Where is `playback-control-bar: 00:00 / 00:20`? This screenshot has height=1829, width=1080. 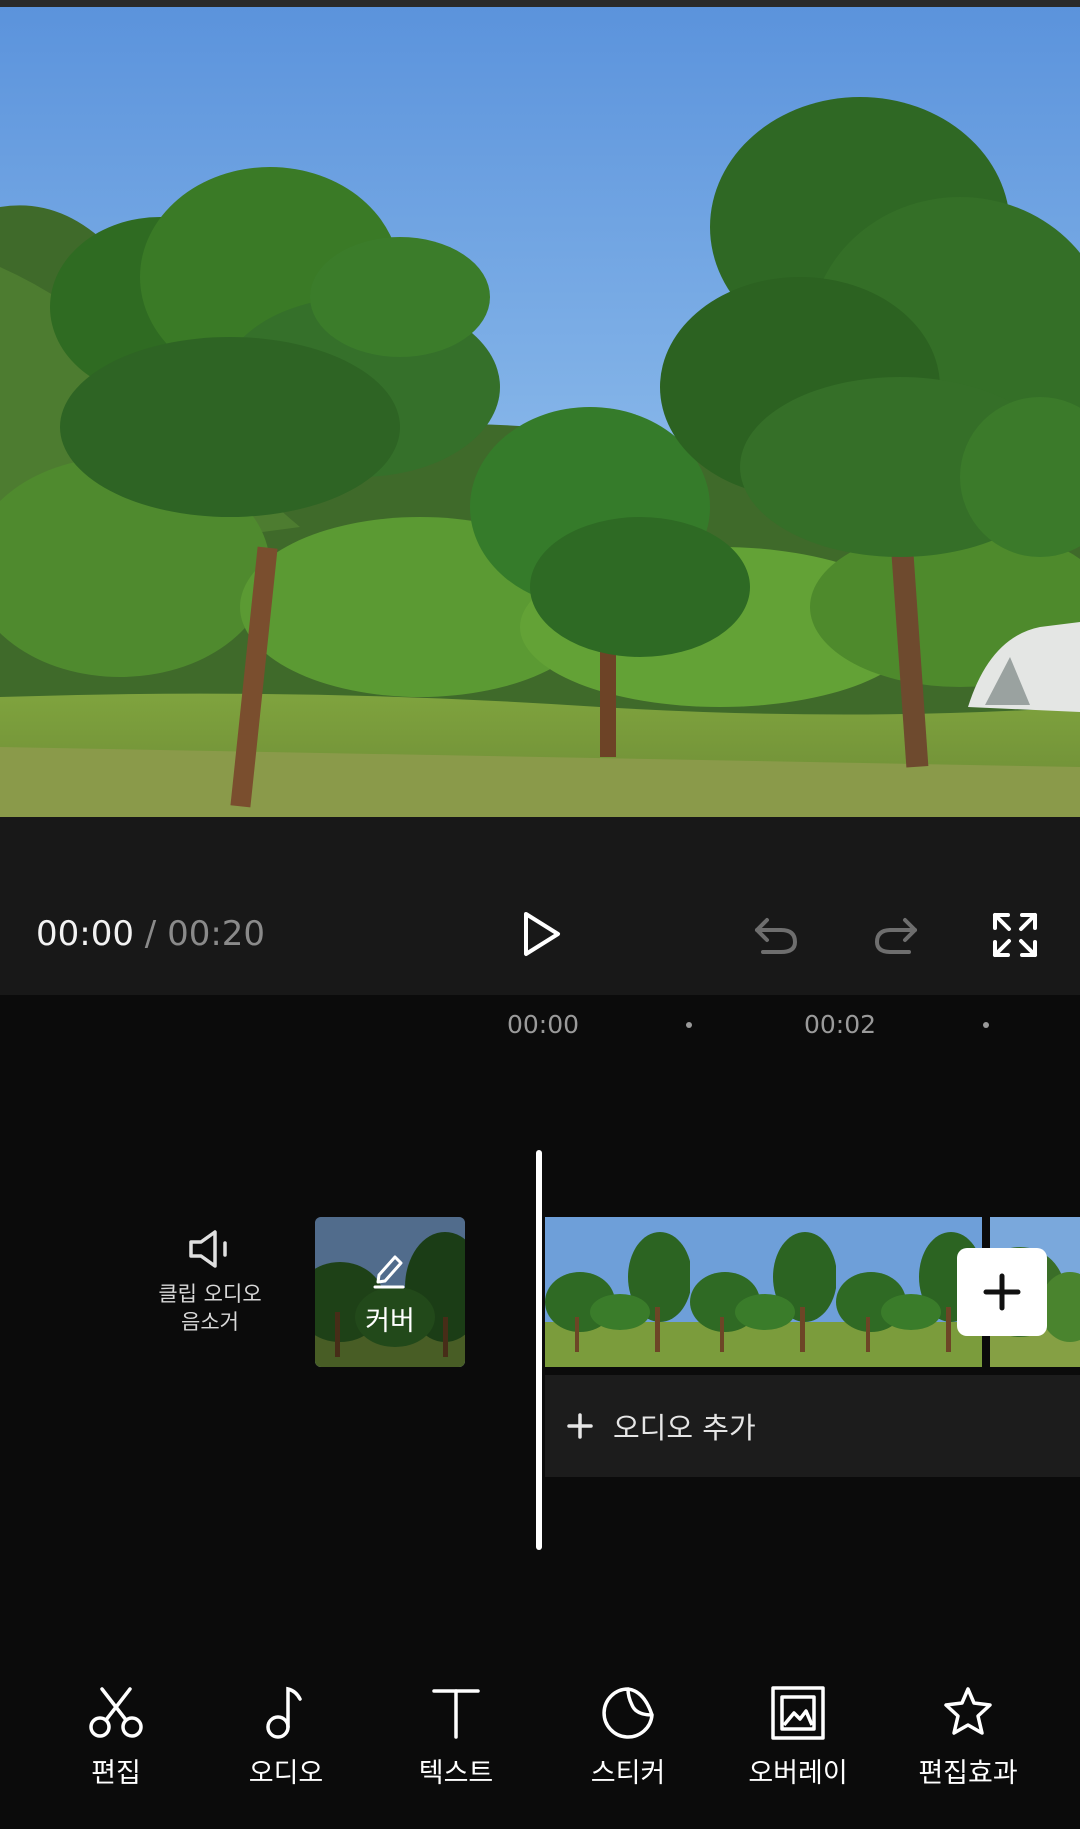 playback-control-bar: 00:00 / 00:20 is located at coordinates (540, 906).